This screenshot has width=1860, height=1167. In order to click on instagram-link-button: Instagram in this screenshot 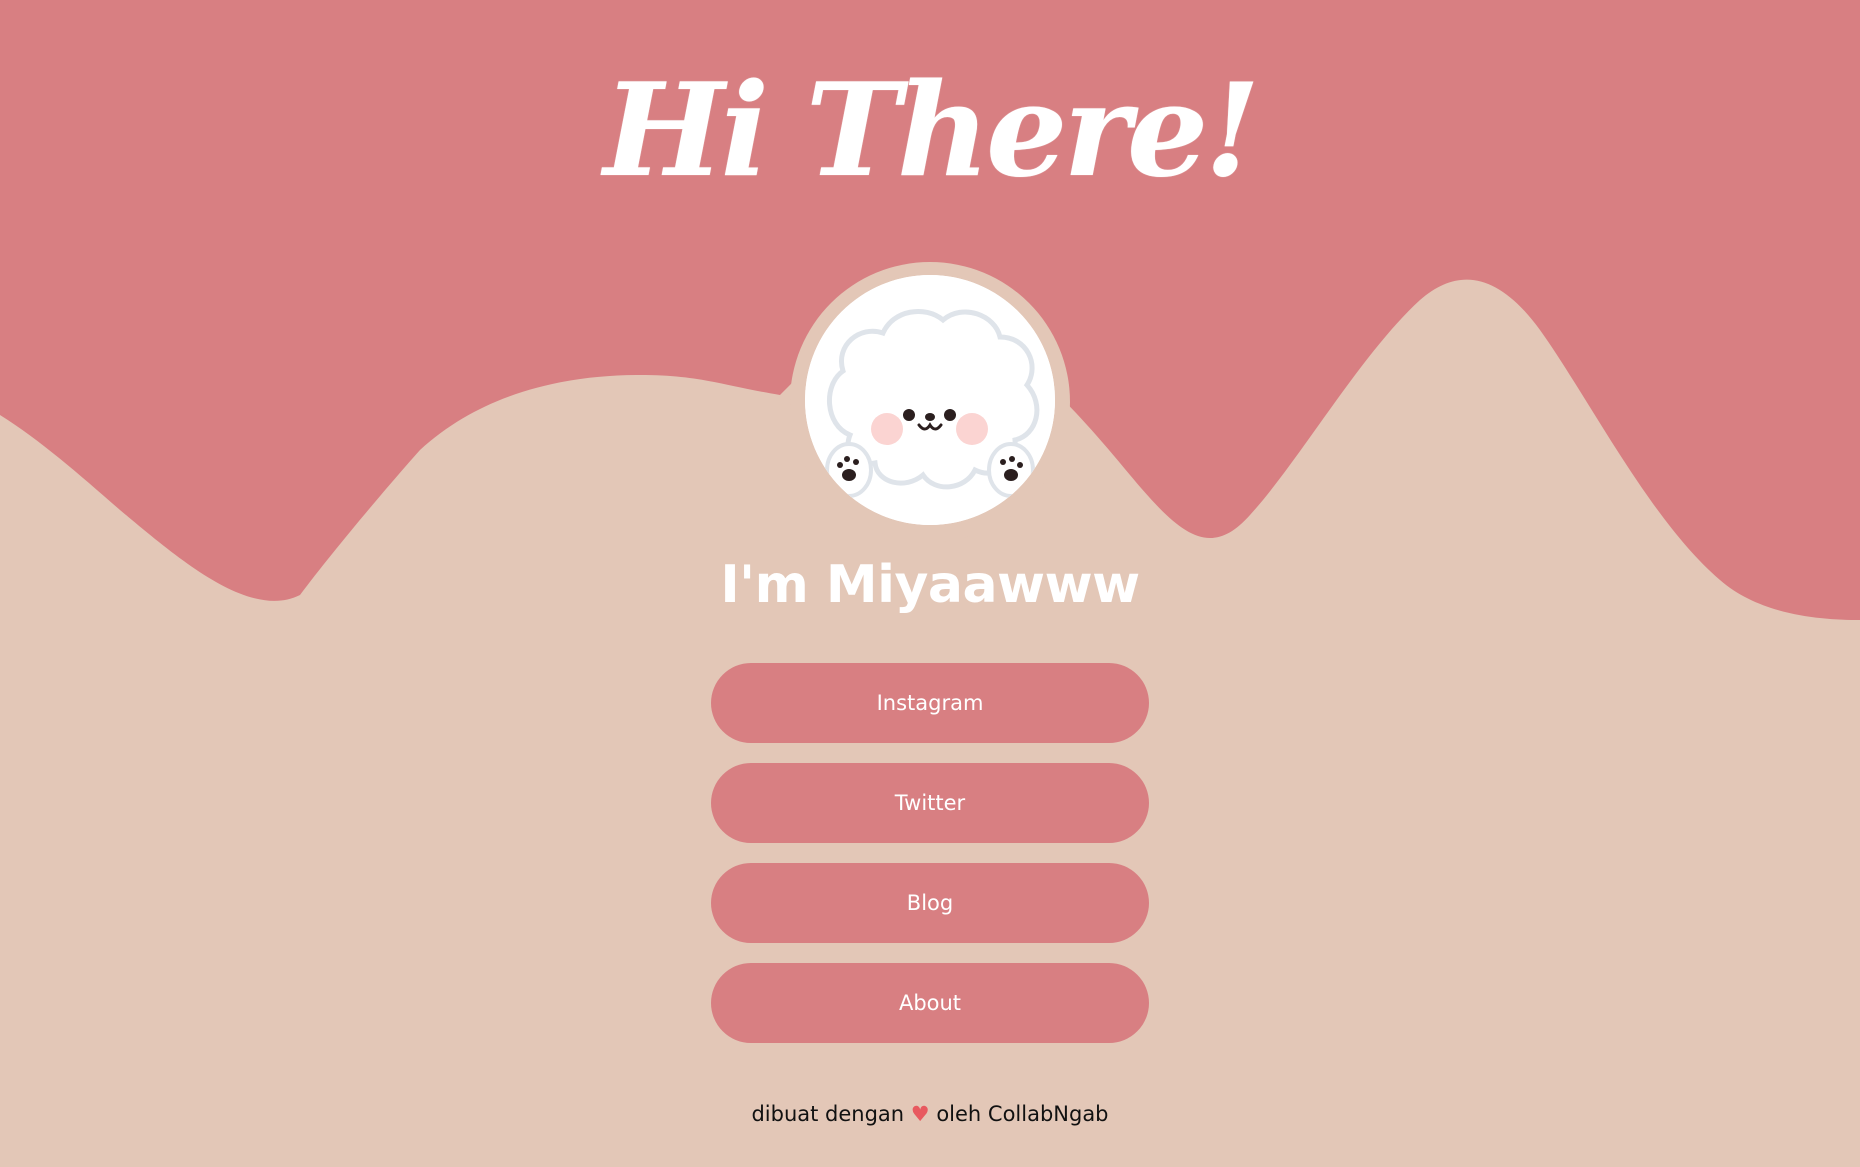, I will do `click(930, 703)`.